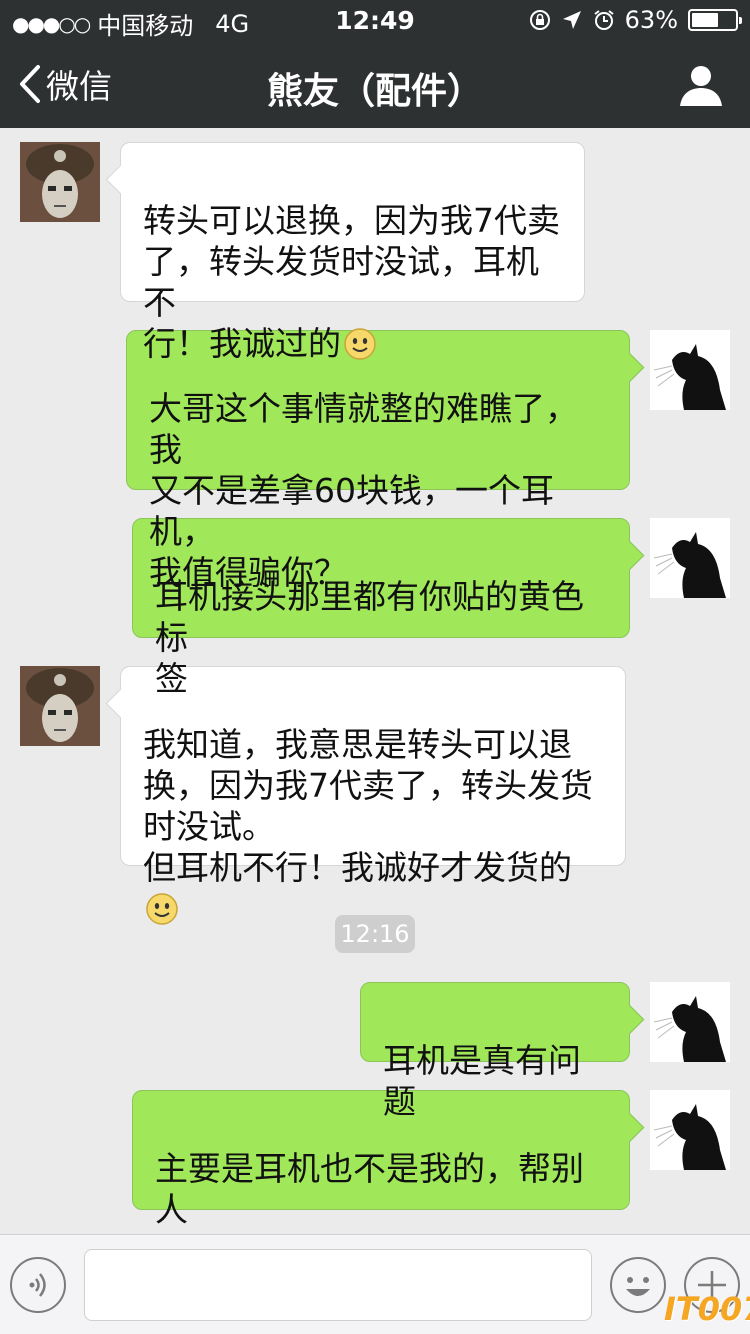 The image size is (750, 1334). Describe the element at coordinates (539, 20) in the screenshot. I see `rotation-lock-icon` at that location.